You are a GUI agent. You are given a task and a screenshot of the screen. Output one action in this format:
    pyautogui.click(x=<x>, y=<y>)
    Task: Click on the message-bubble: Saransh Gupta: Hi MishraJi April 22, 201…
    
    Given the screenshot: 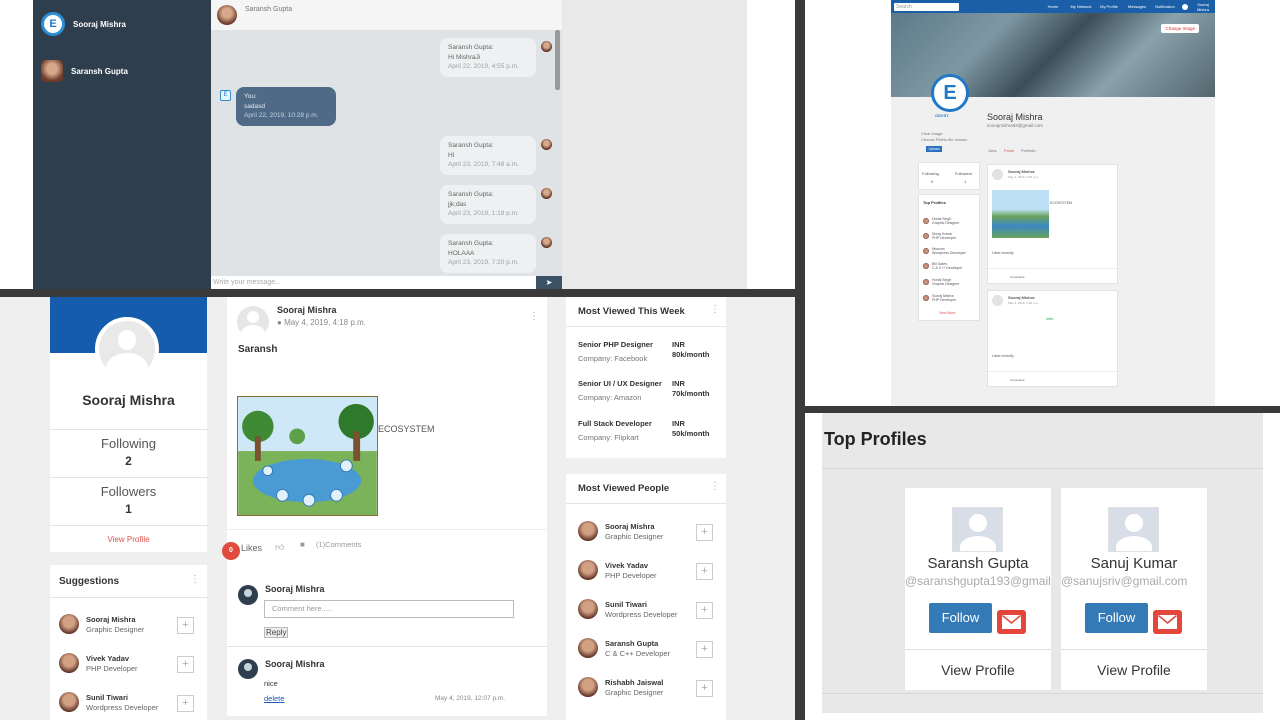 What is the action you would take?
    pyautogui.click(x=488, y=57)
    